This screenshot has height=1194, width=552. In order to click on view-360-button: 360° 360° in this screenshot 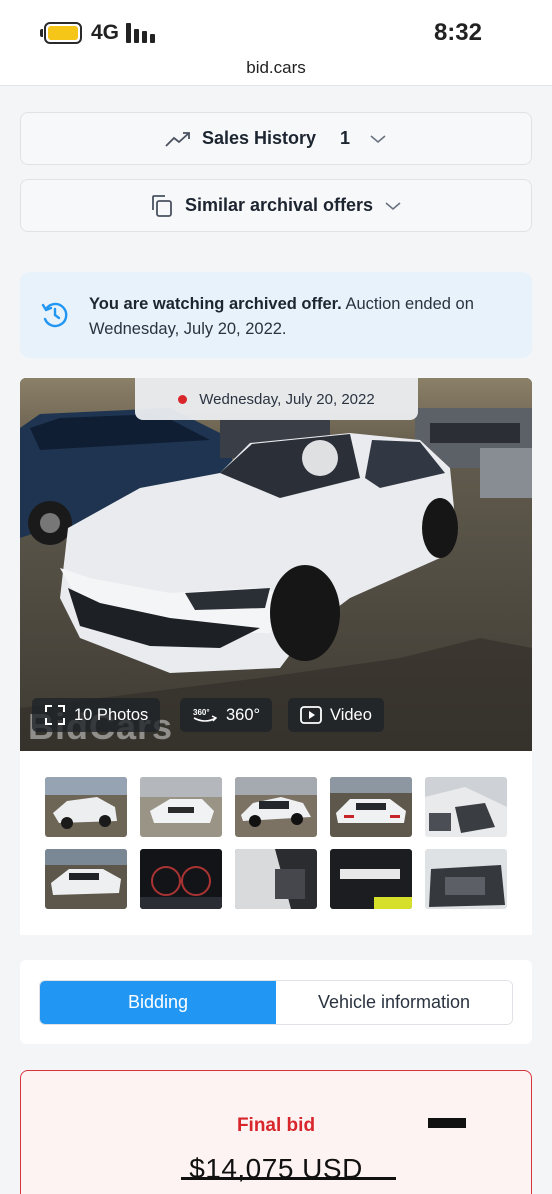, I will do `click(226, 715)`.